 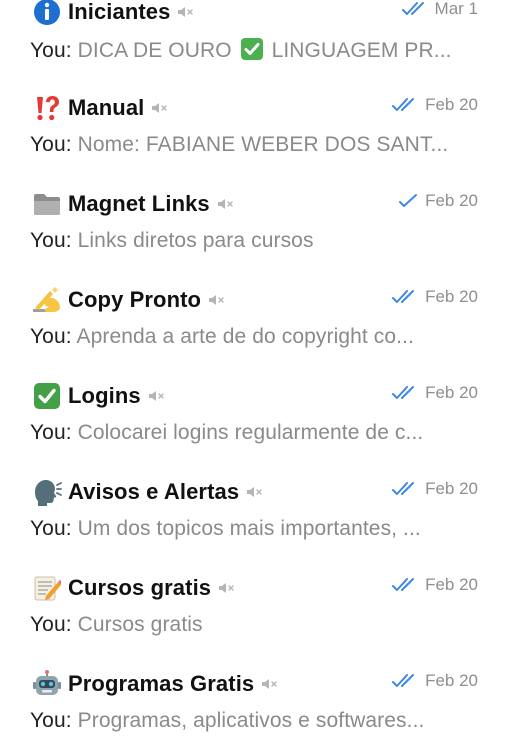 What do you see at coordinates (408, 201) in the screenshot?
I see `single-check-icon` at bounding box center [408, 201].